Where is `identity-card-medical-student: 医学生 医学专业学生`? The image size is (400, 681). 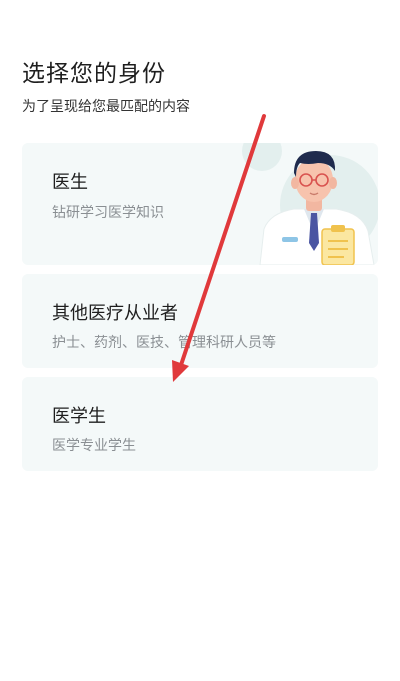
identity-card-medical-student: 医学生 医学专业学生 is located at coordinates (200, 424).